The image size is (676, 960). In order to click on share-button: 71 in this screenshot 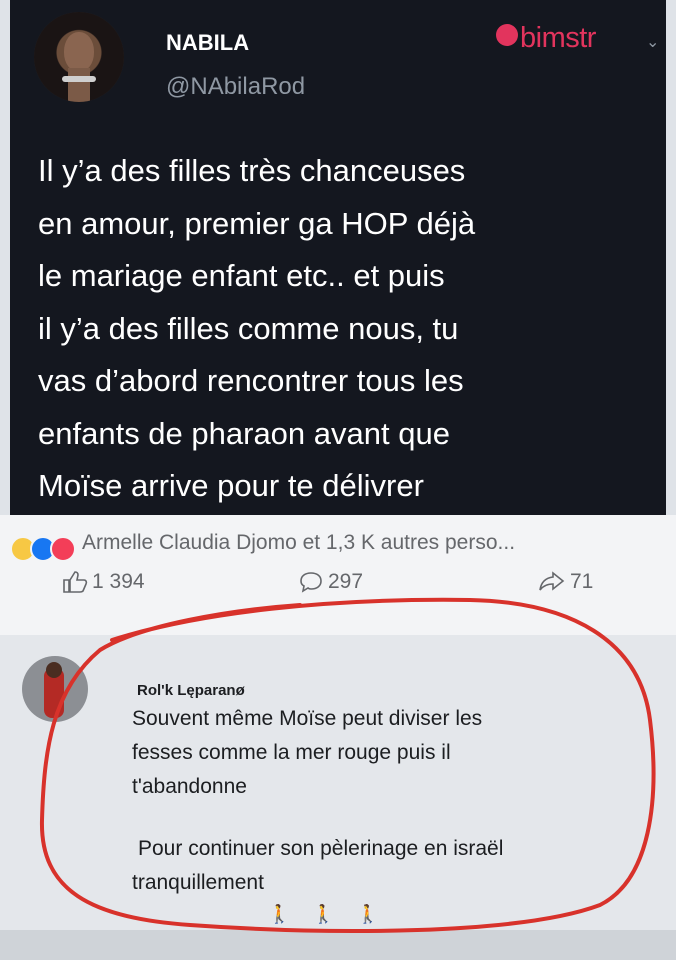, I will do `click(565, 582)`.